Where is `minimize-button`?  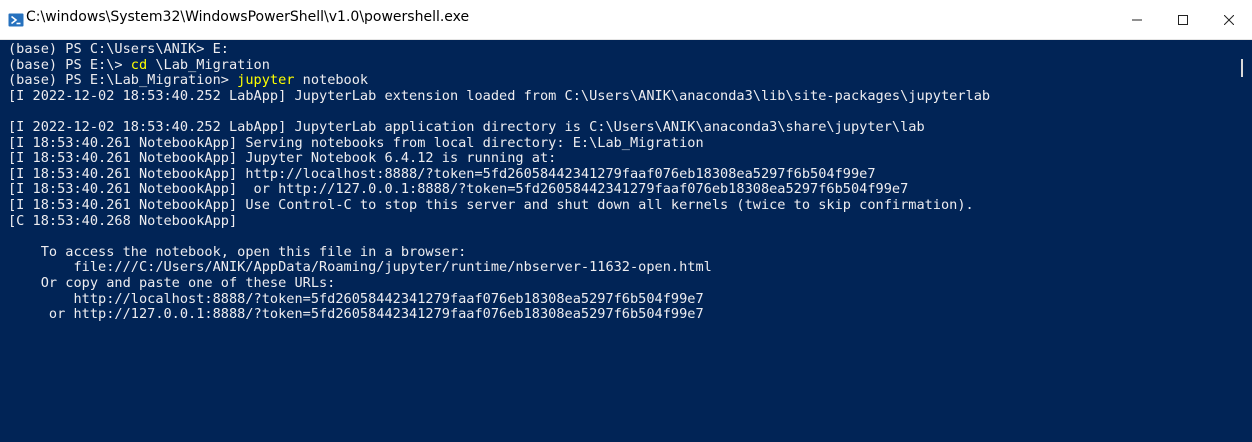
minimize-button is located at coordinates (1137, 20).